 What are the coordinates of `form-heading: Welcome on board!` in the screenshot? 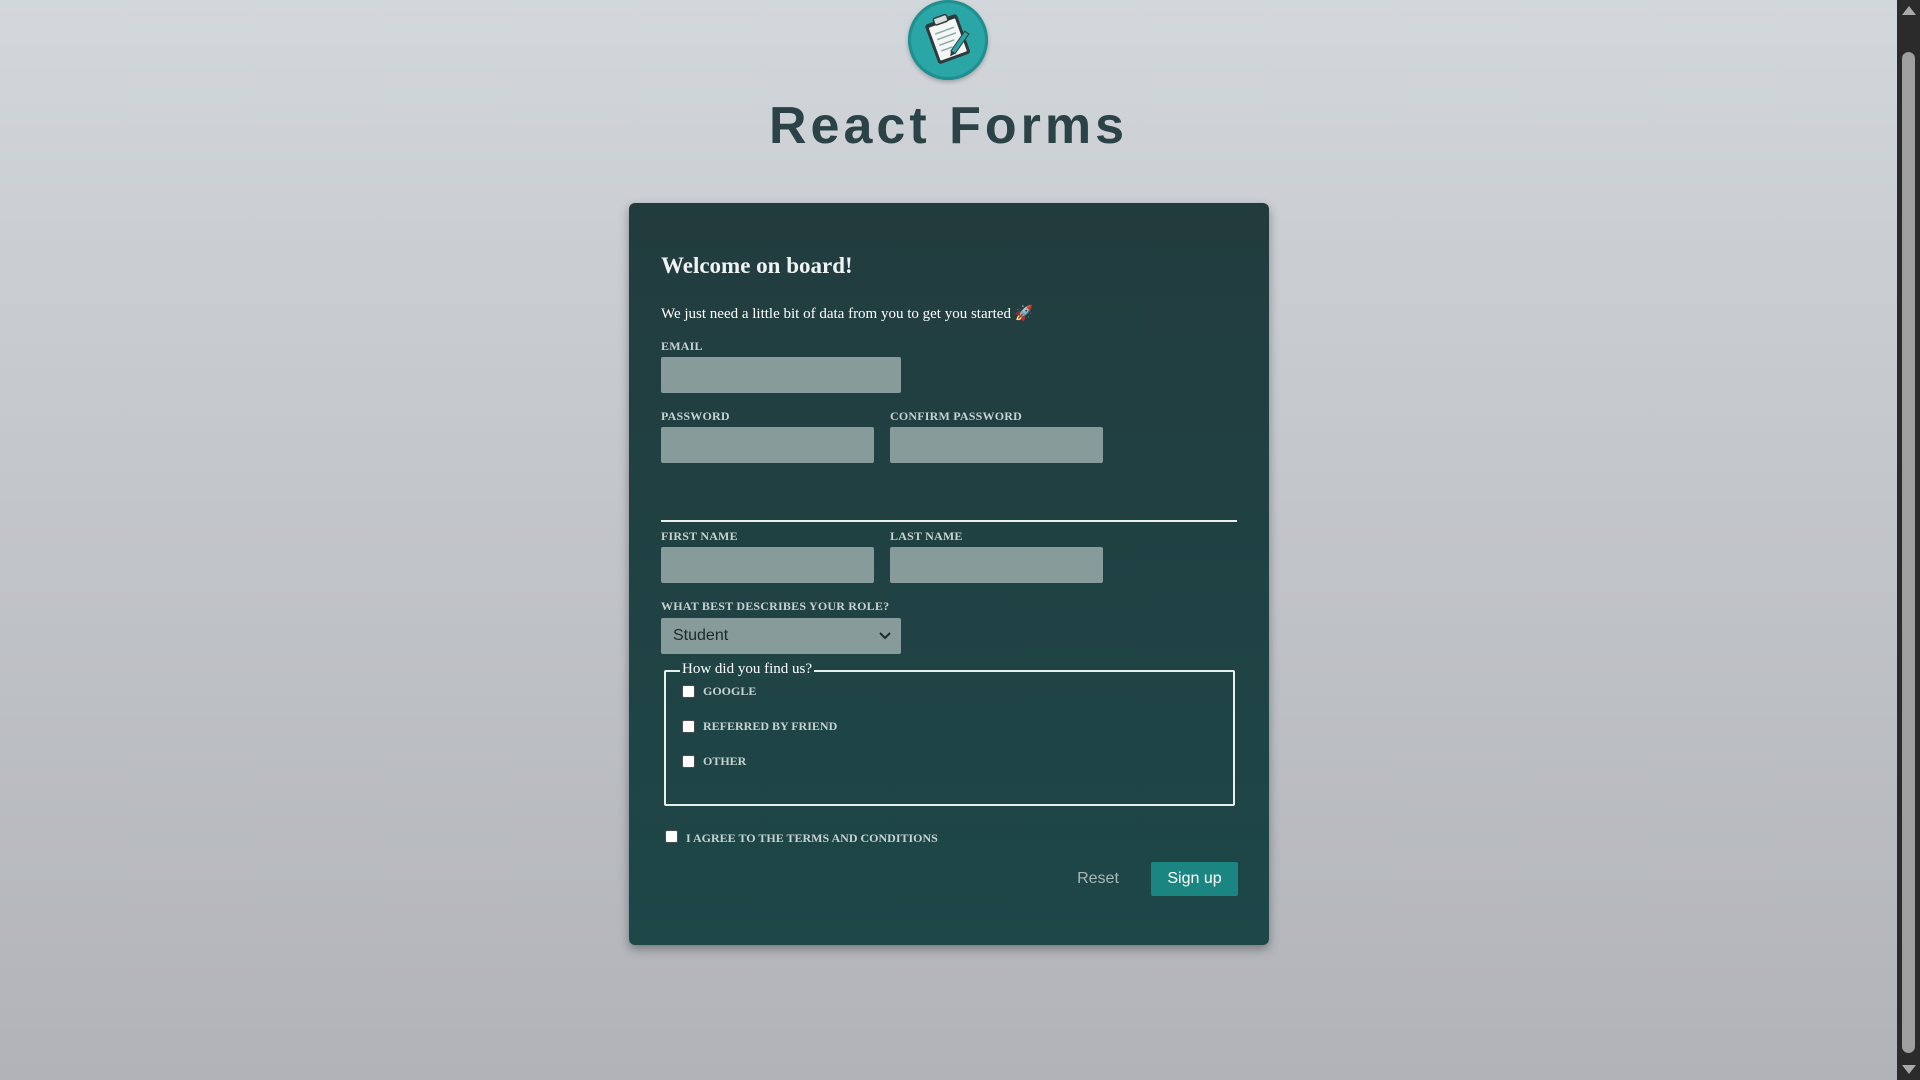 It's located at (757, 265).